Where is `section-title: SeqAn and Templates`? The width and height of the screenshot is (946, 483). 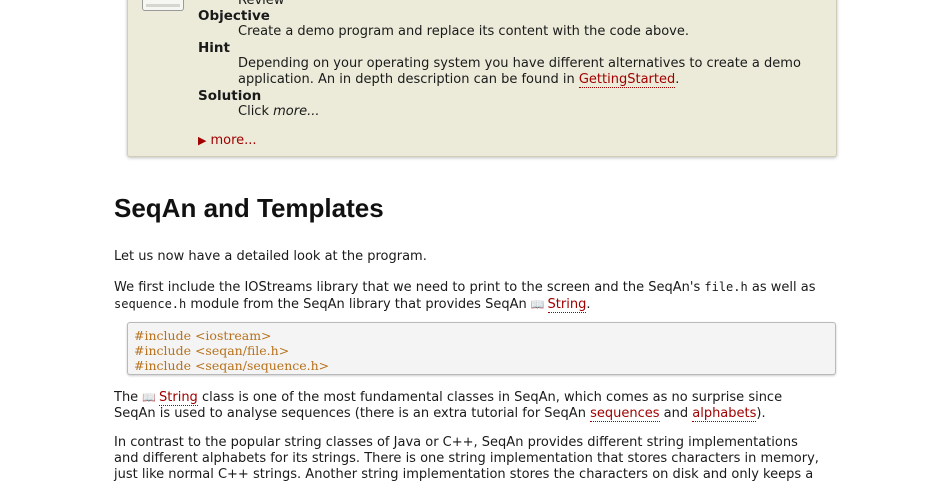 section-title: SeqAn and Templates is located at coordinates (249, 208).